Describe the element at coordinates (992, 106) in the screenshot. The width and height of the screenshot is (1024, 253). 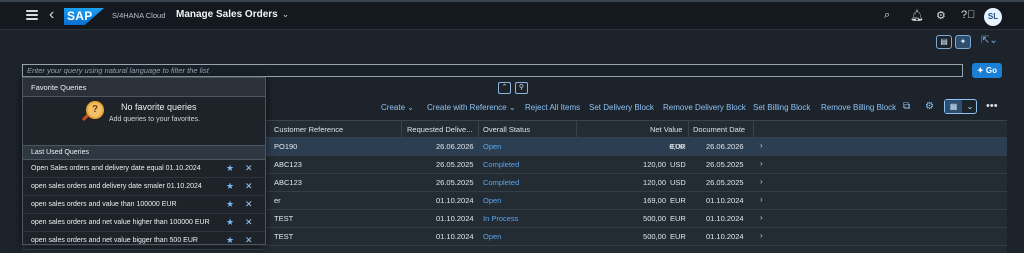
I see `more-icon: •••` at that location.